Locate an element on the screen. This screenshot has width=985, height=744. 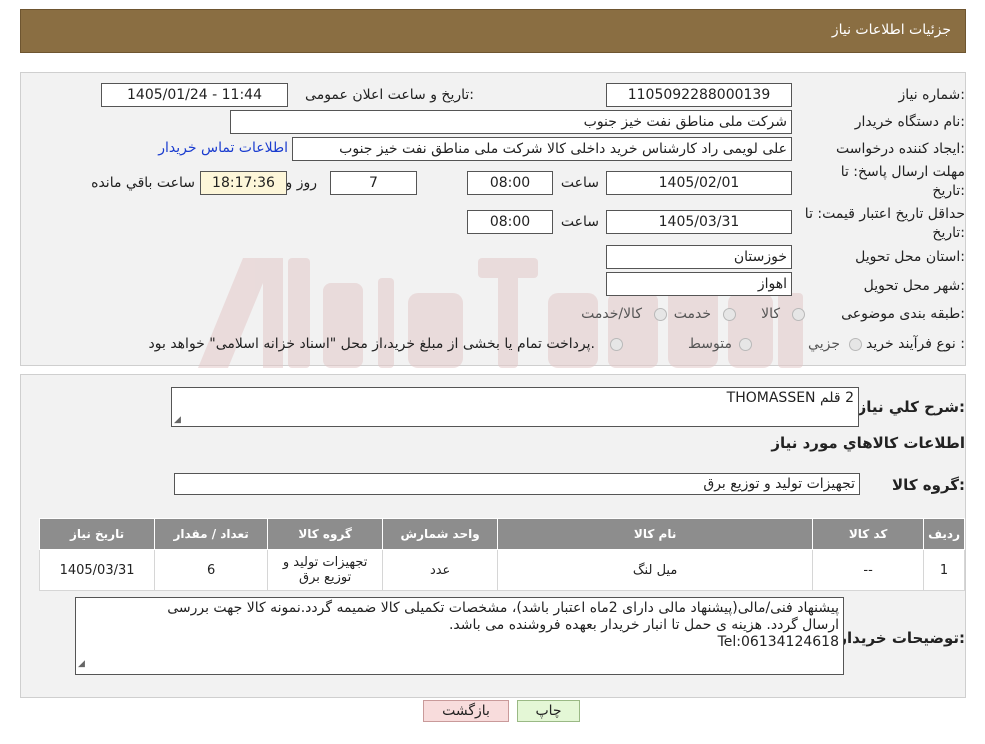
process-partial-radio is located at coordinates (855, 344).